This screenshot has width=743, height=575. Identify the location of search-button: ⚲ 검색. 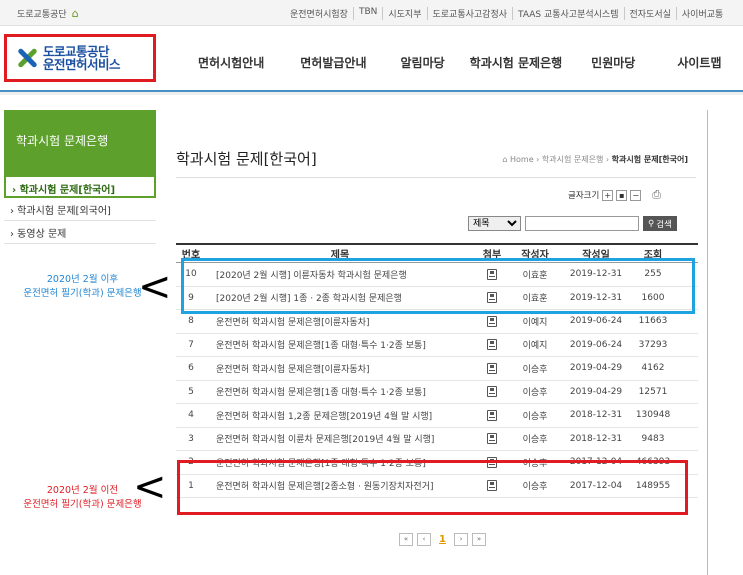
(660, 223).